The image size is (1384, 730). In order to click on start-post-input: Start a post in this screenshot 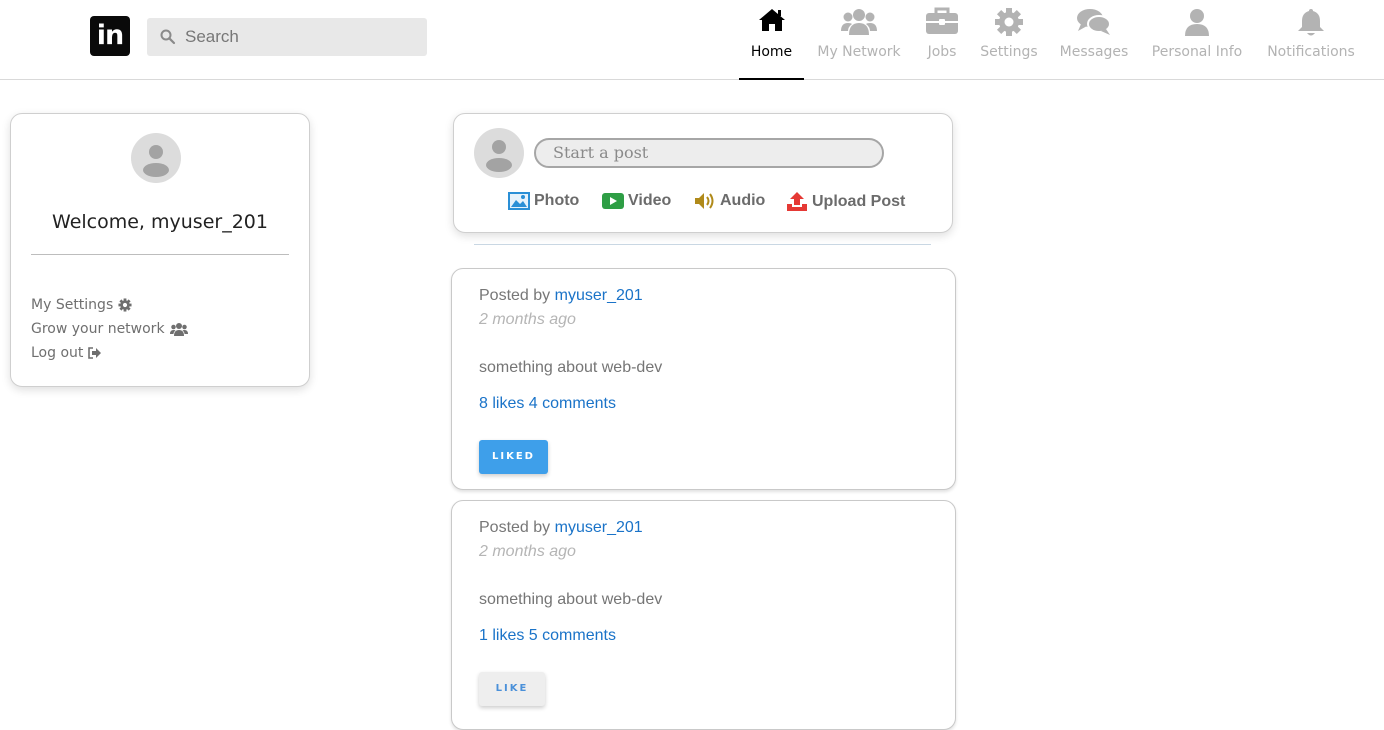, I will do `click(709, 153)`.